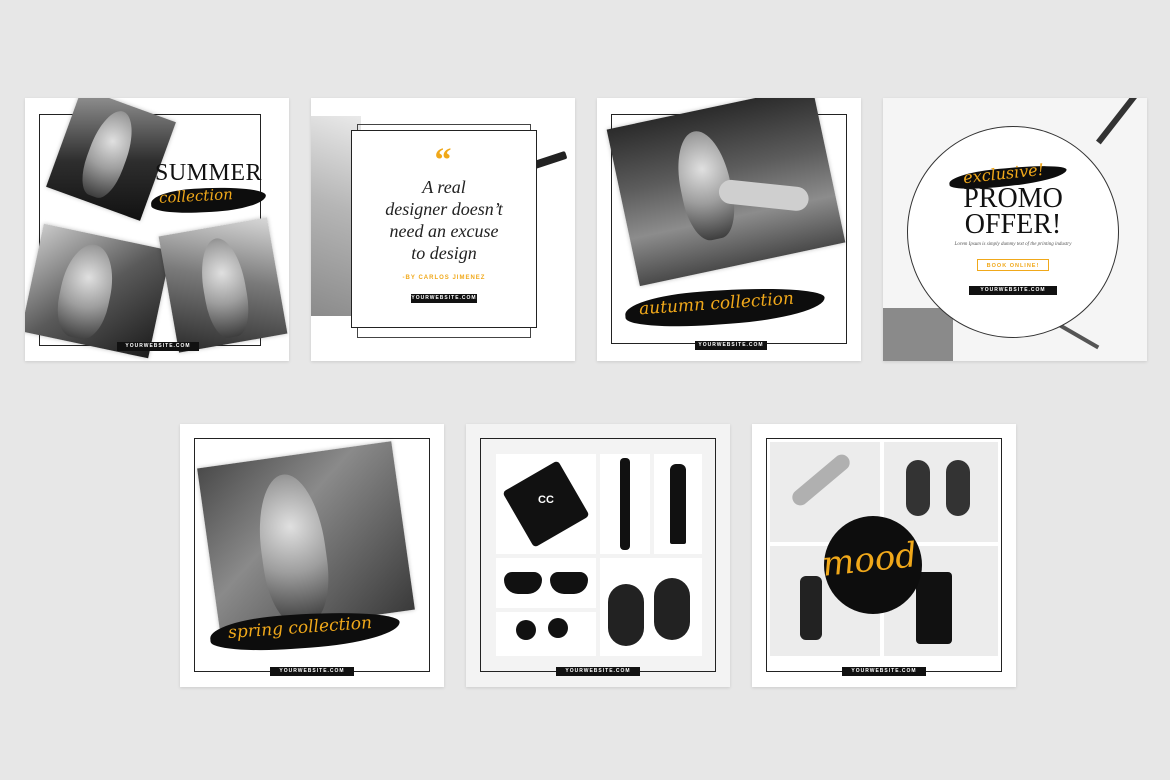 This screenshot has height=780, width=1170. What do you see at coordinates (157, 229) in the screenshot?
I see `post-card-summer: SUMMER collection YOURWEBSITE.COM` at bounding box center [157, 229].